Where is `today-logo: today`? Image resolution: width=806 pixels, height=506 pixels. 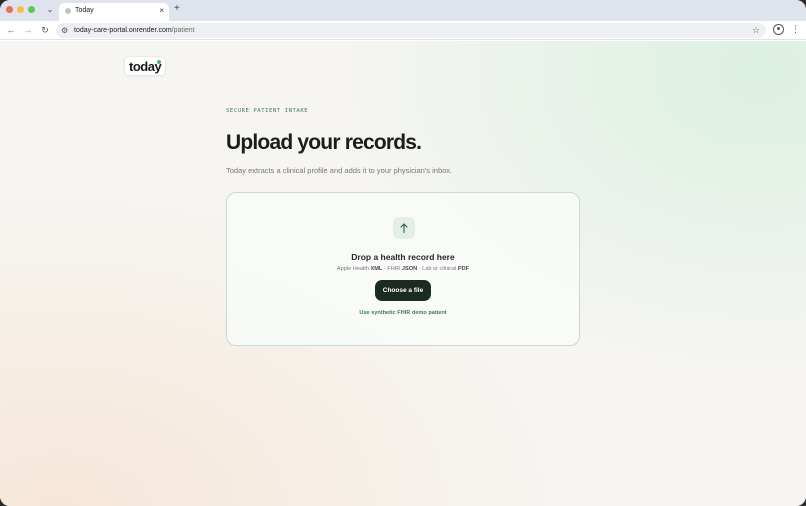 today-logo: today is located at coordinates (145, 66).